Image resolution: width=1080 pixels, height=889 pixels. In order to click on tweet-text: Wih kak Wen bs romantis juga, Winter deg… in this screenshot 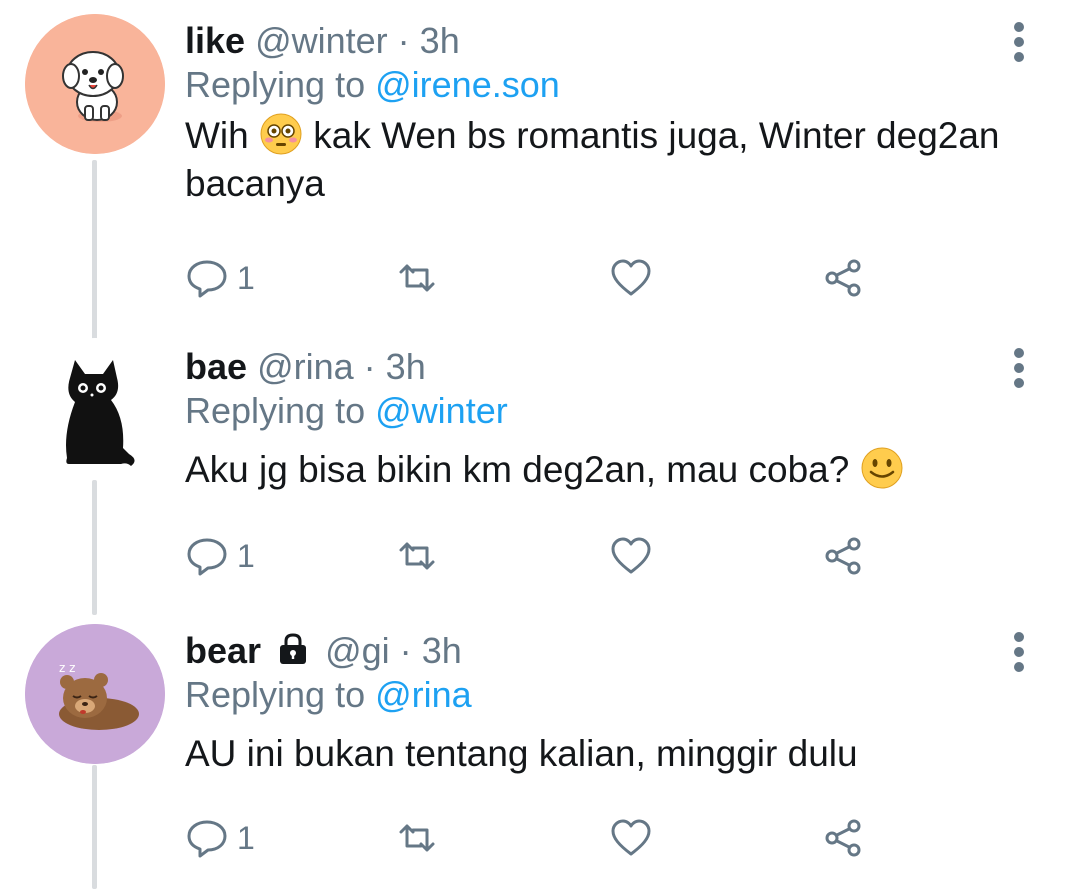, I will do `click(612, 160)`.